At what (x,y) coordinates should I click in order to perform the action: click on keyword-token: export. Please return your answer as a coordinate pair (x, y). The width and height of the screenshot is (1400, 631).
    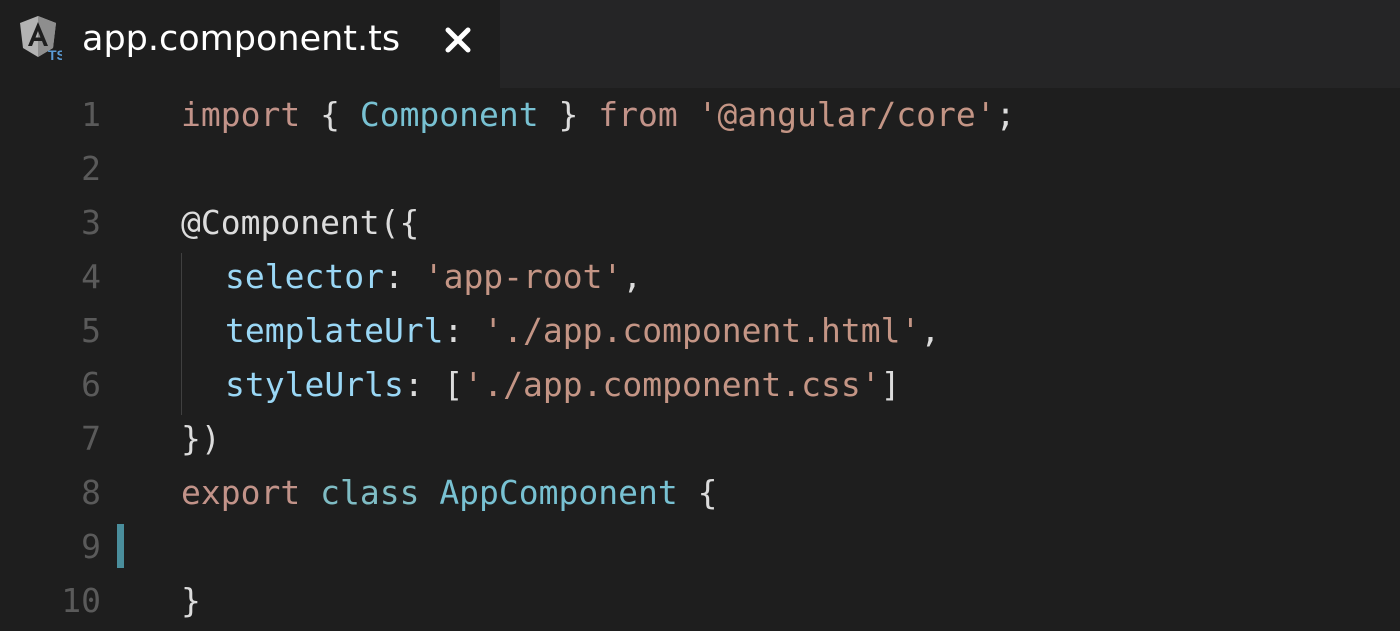
    Looking at the image, I should click on (241, 492).